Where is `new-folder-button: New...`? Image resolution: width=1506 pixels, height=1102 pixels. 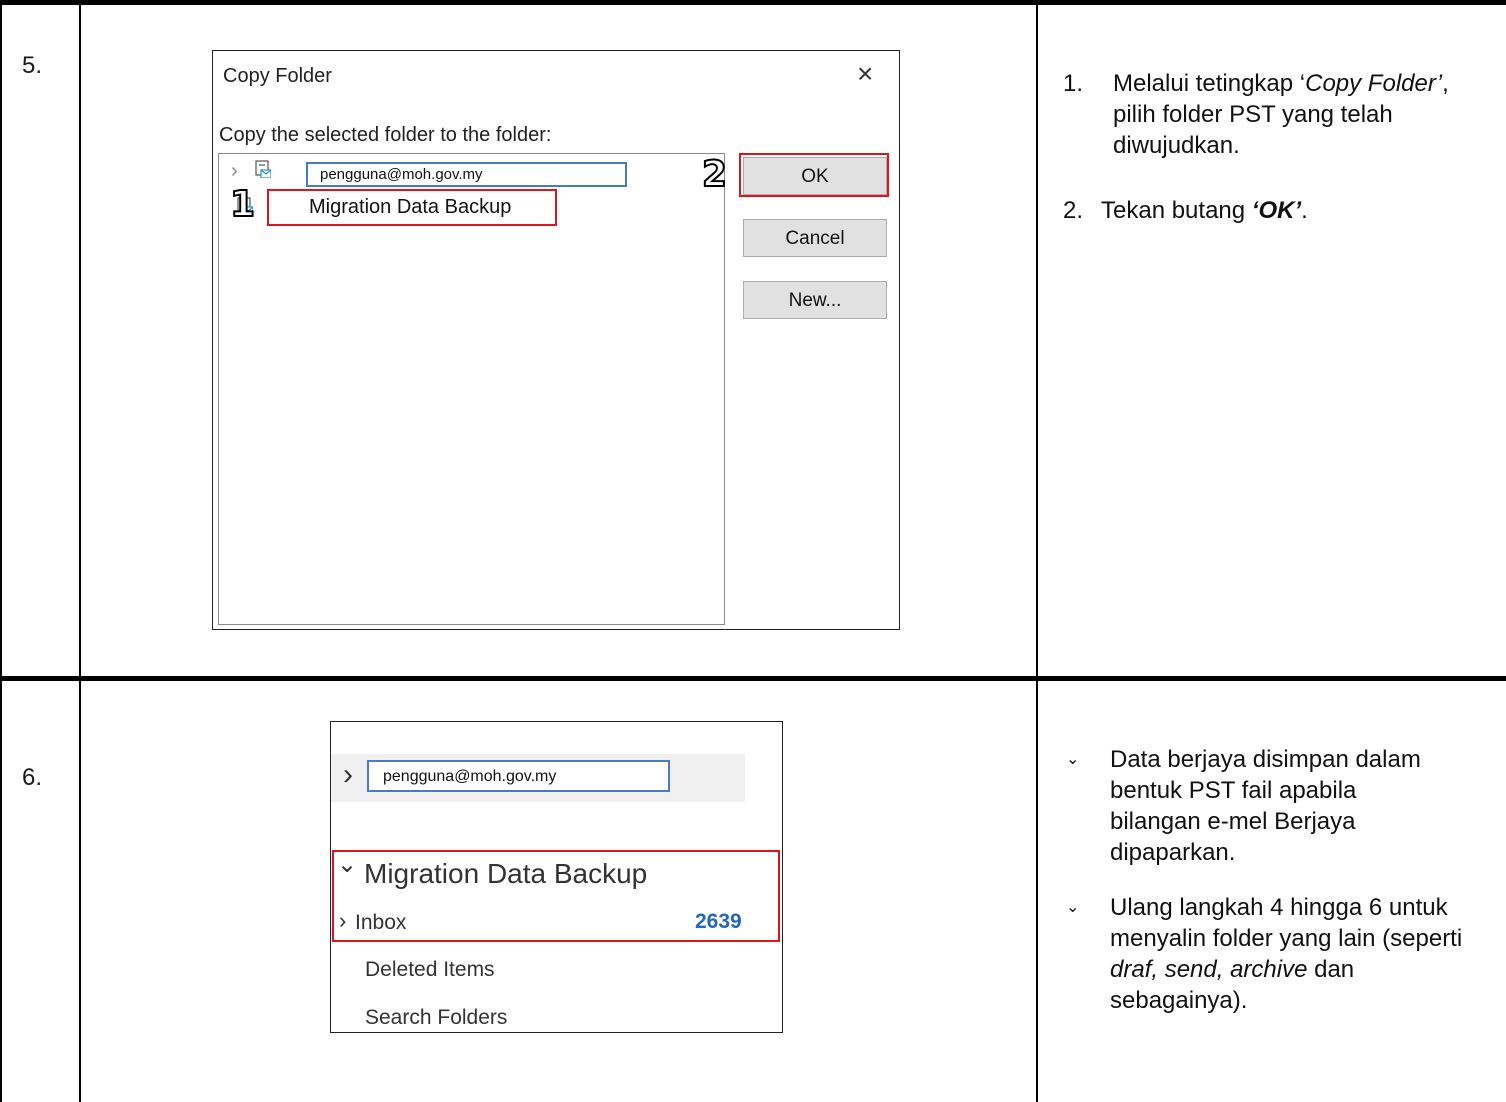 new-folder-button: New... is located at coordinates (815, 300).